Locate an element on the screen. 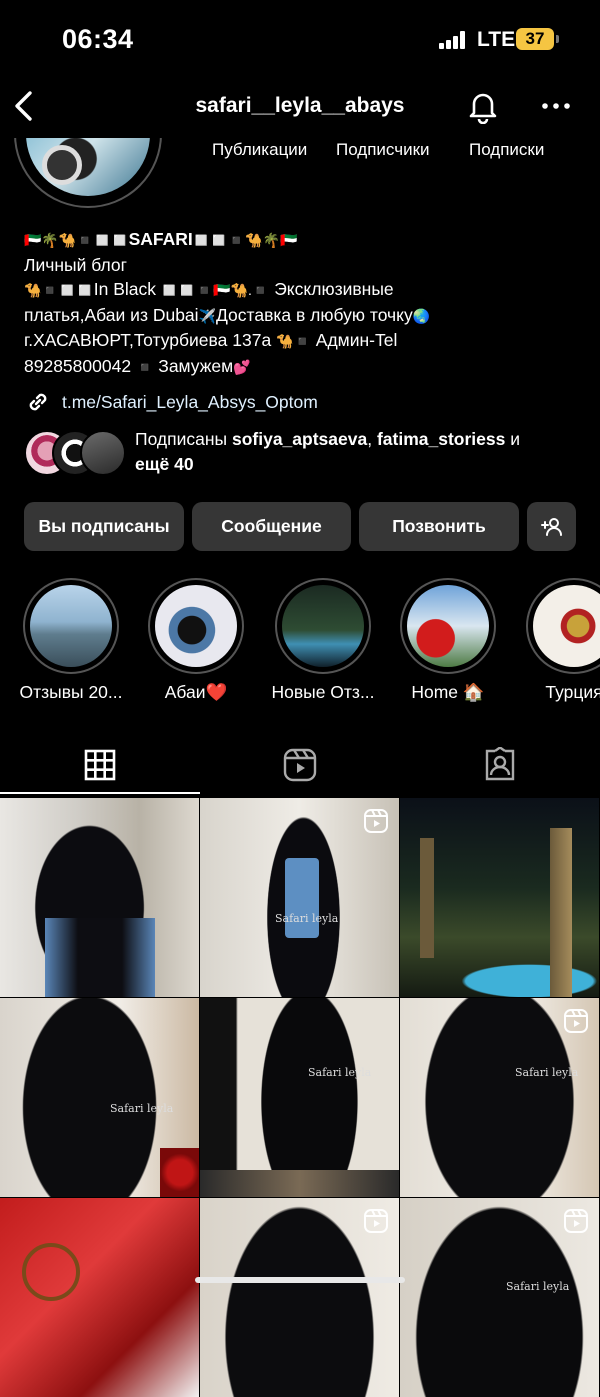  highlight-item: Home 🏠 is located at coordinates (448, 640).